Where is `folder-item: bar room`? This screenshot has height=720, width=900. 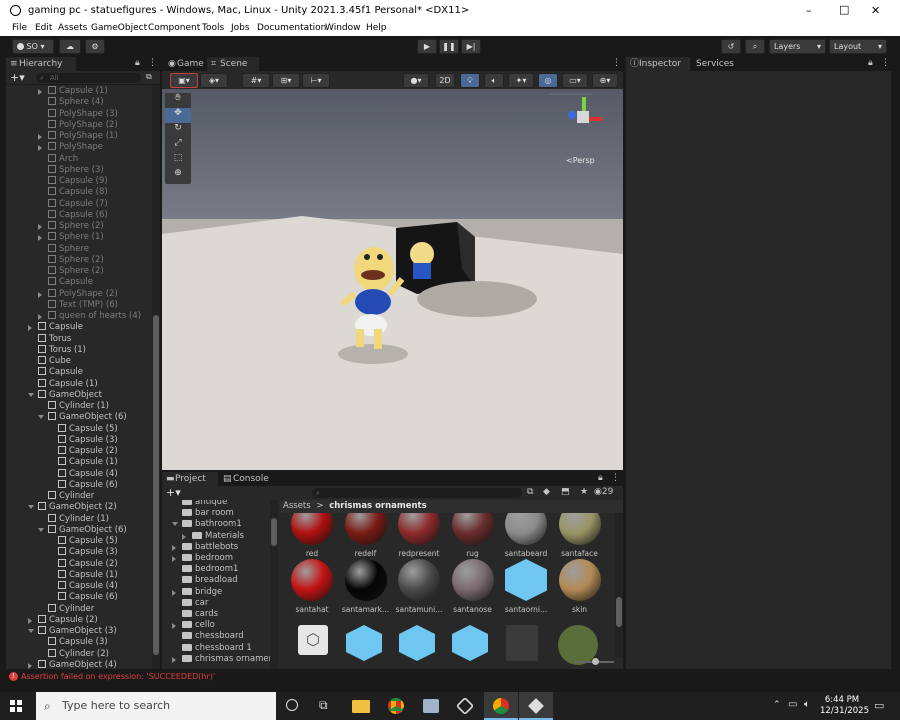 folder-item: bar room is located at coordinates (208, 513).